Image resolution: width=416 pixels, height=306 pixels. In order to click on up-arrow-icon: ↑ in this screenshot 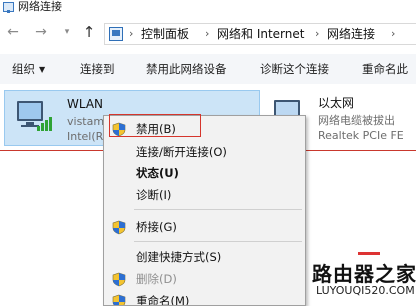, I will do `click(89, 32)`.